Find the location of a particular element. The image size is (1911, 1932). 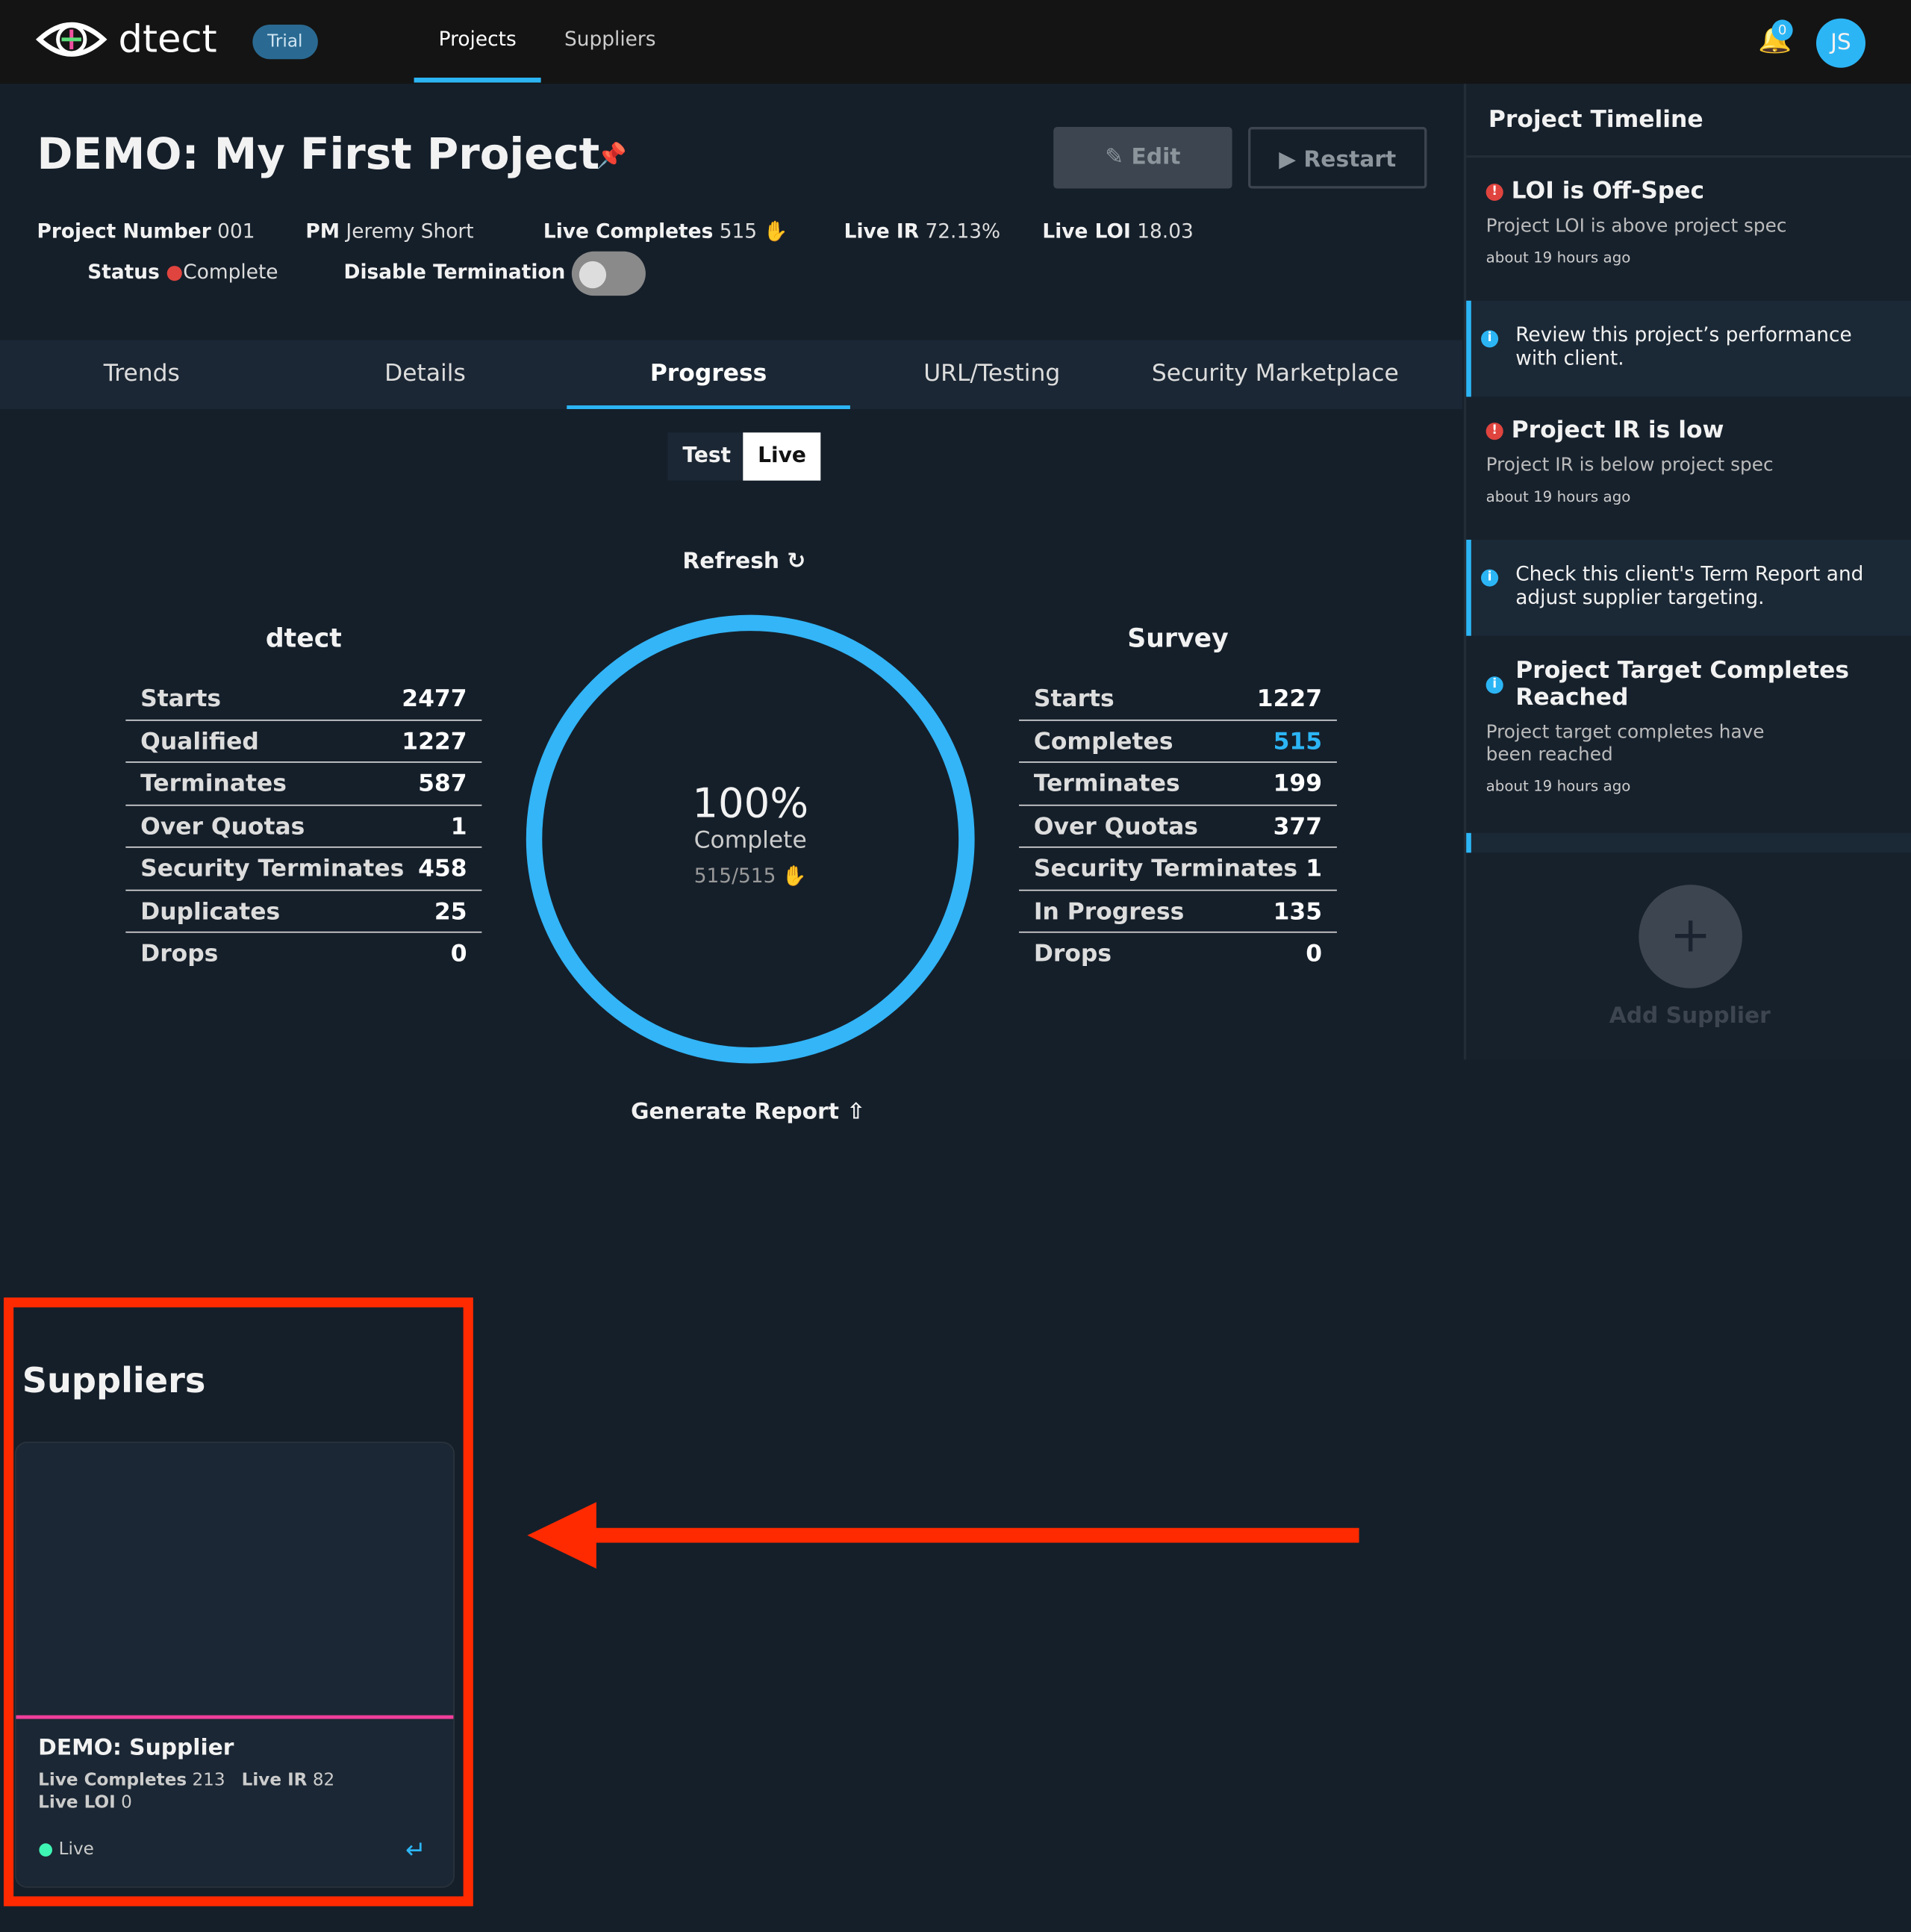

trial-badge: Trial is located at coordinates (285, 43).